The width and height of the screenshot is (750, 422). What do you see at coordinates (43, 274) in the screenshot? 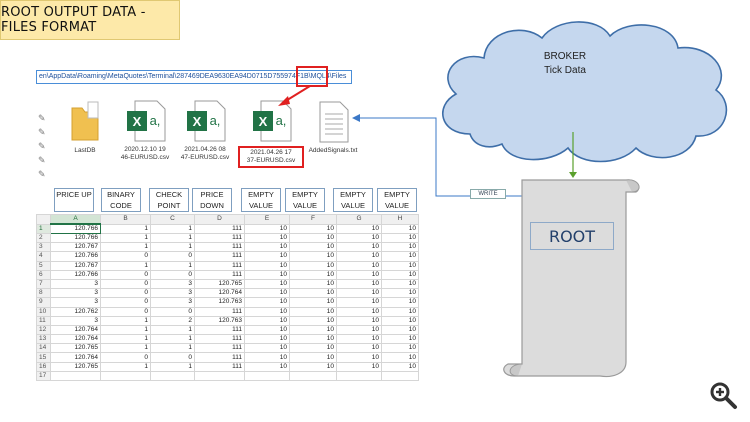
I see `row-number: 6` at bounding box center [43, 274].